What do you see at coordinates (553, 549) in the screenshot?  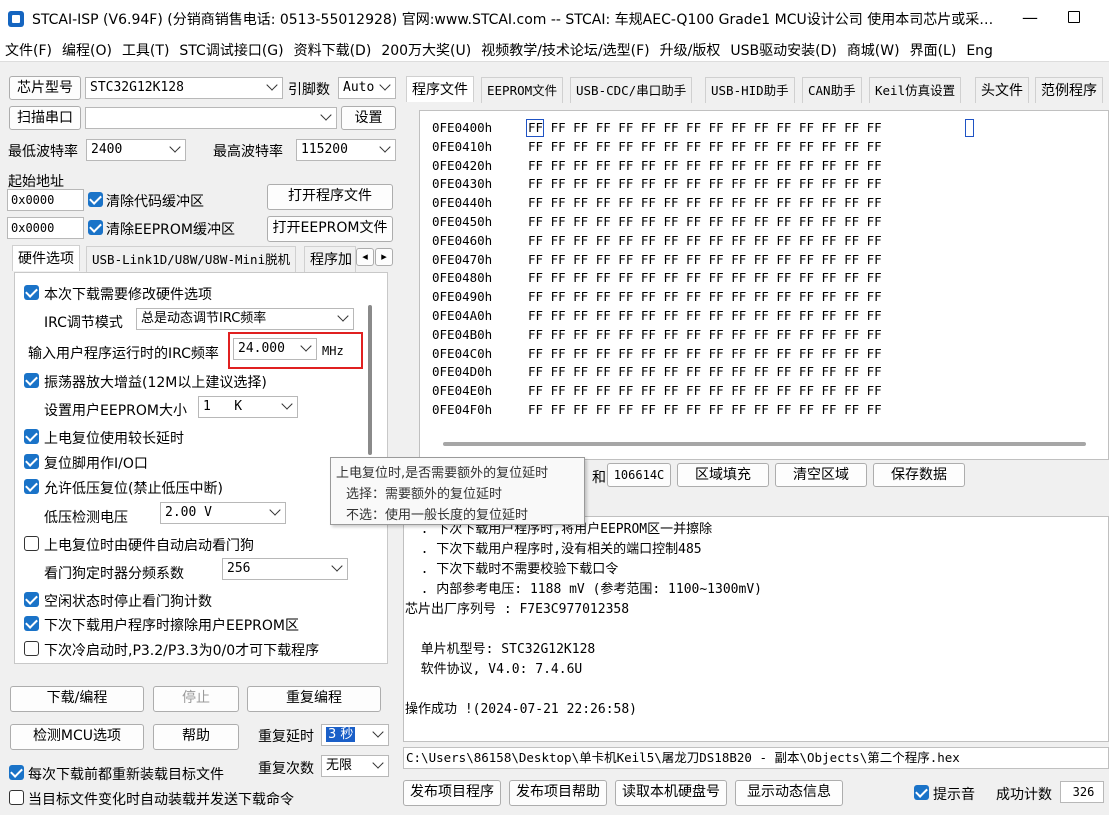 I see `log-line: . 下次下载用户程序时,没有相关的端口控制485` at bounding box center [553, 549].